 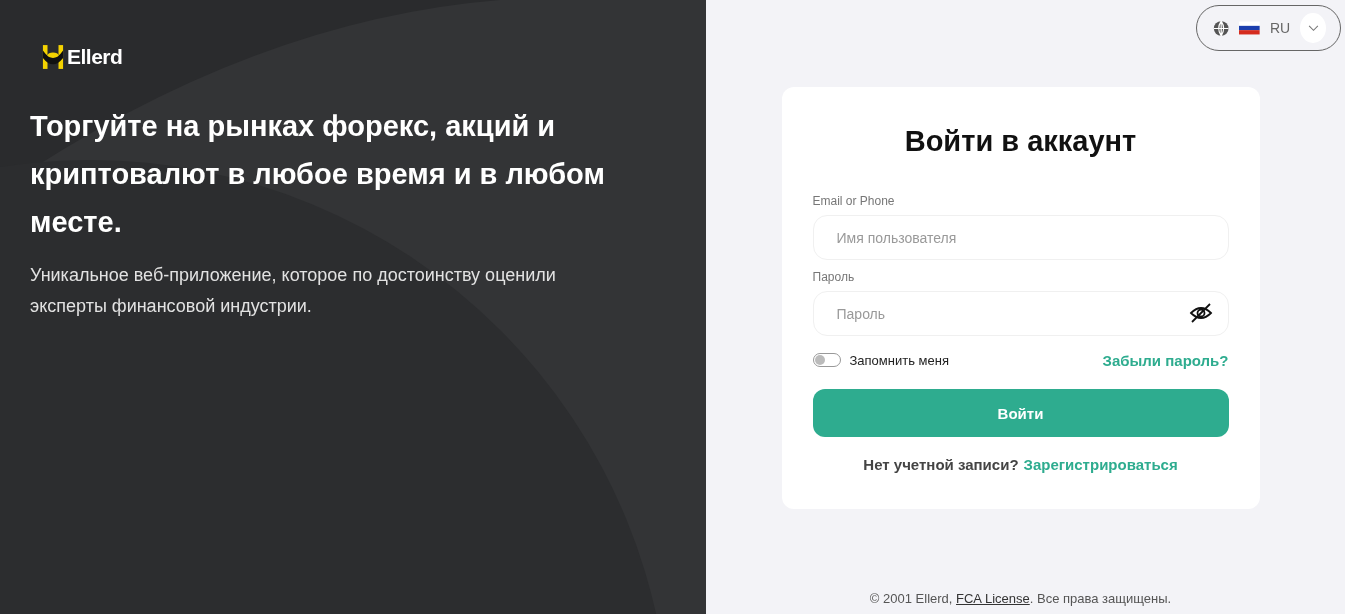 What do you see at coordinates (1020, 313) in the screenshot?
I see `password-field: Пароль` at bounding box center [1020, 313].